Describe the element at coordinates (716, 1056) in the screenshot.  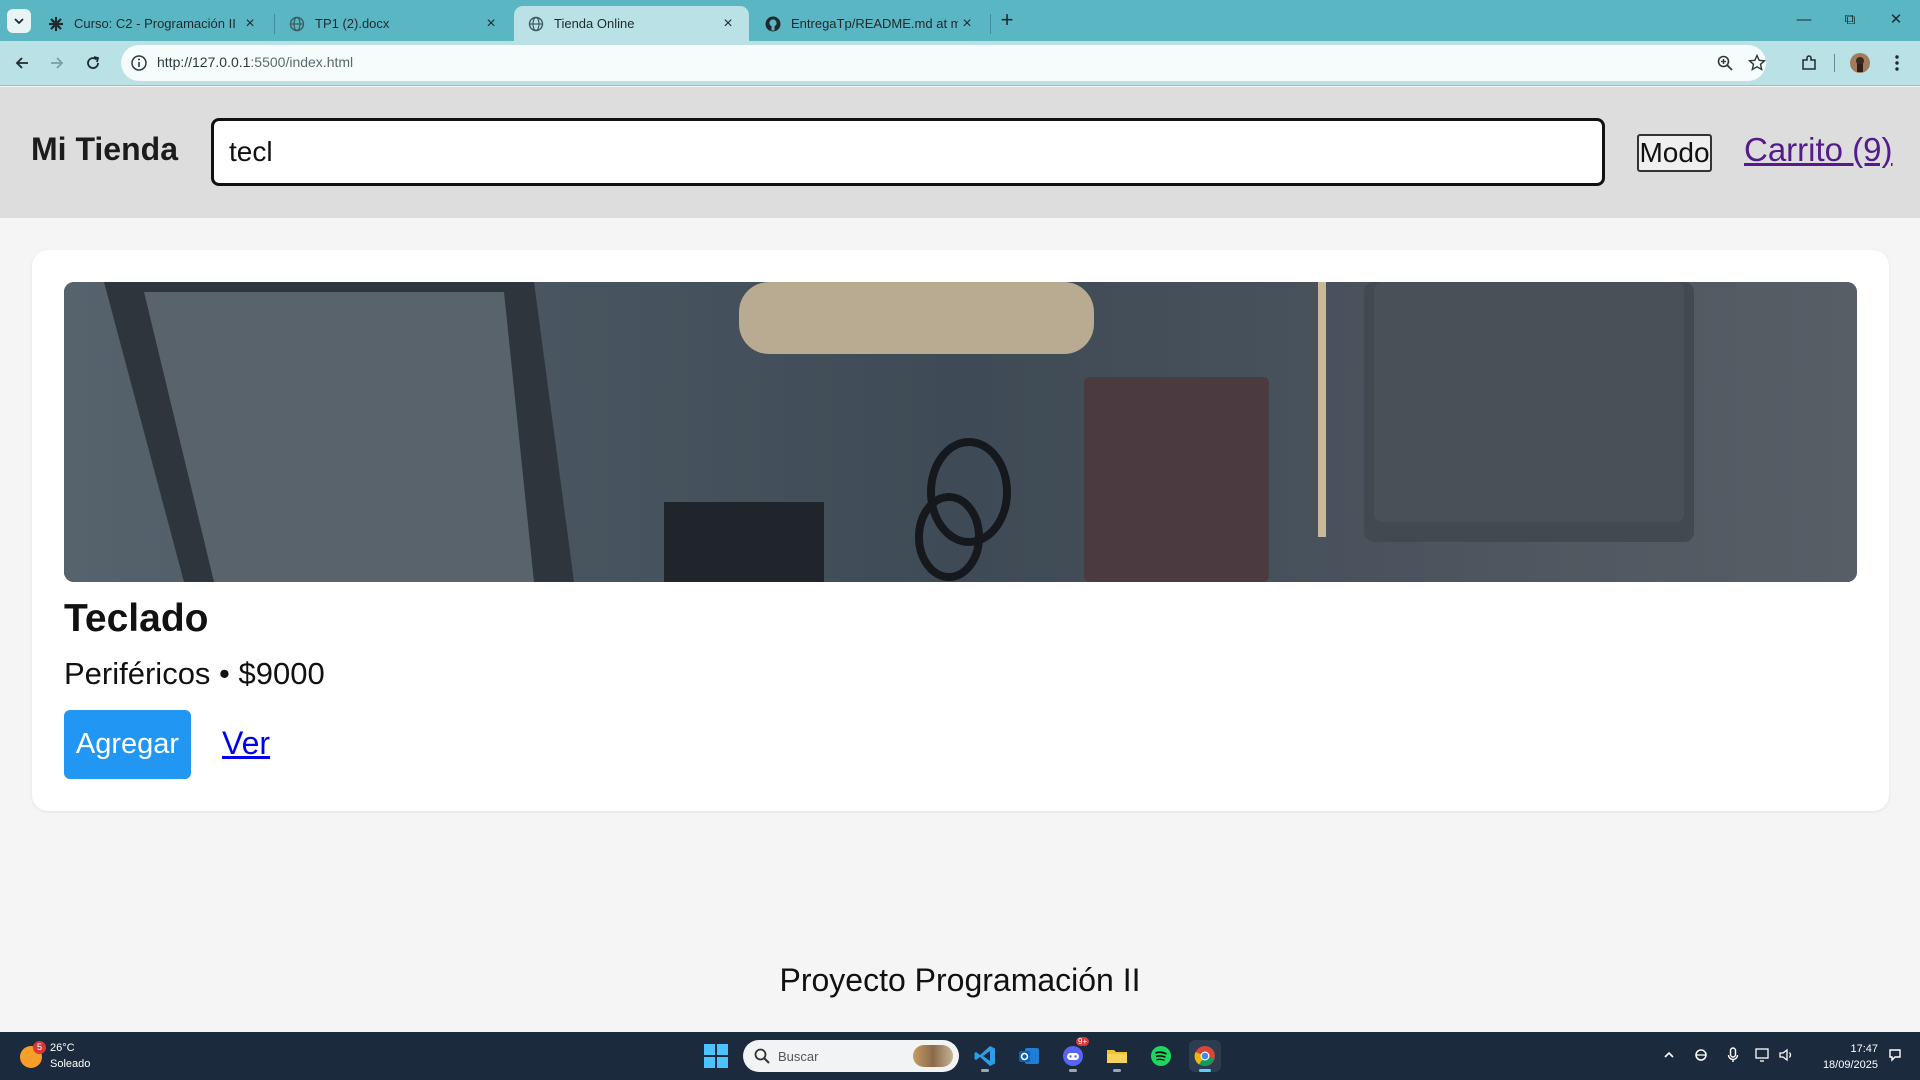
I see `windows-start-icon` at that location.